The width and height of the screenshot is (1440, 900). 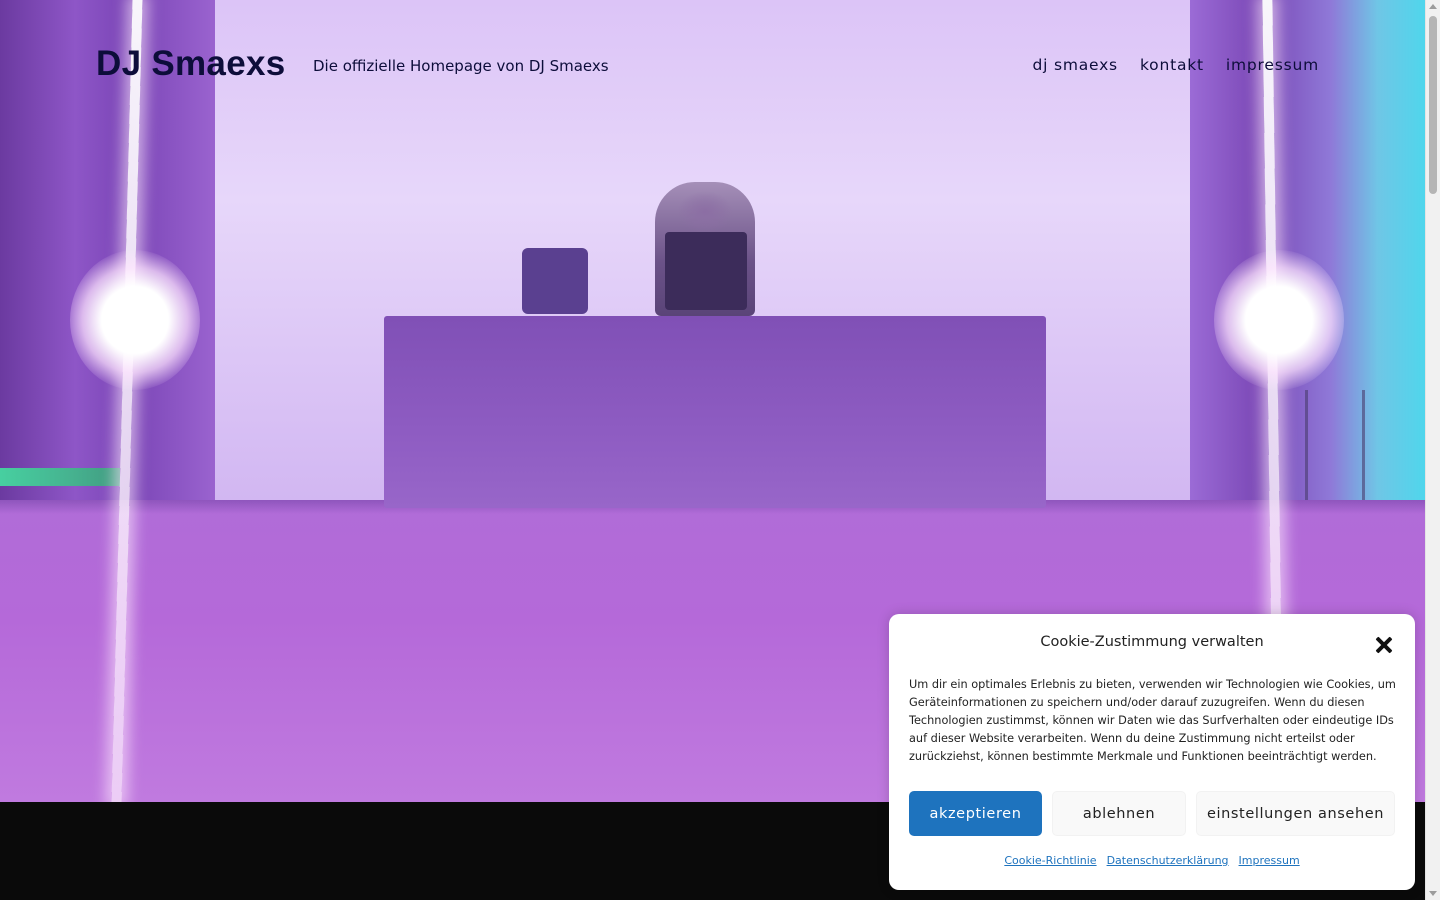 I want to click on nav-item-kontakt: kontakt, so click(x=1172, y=65).